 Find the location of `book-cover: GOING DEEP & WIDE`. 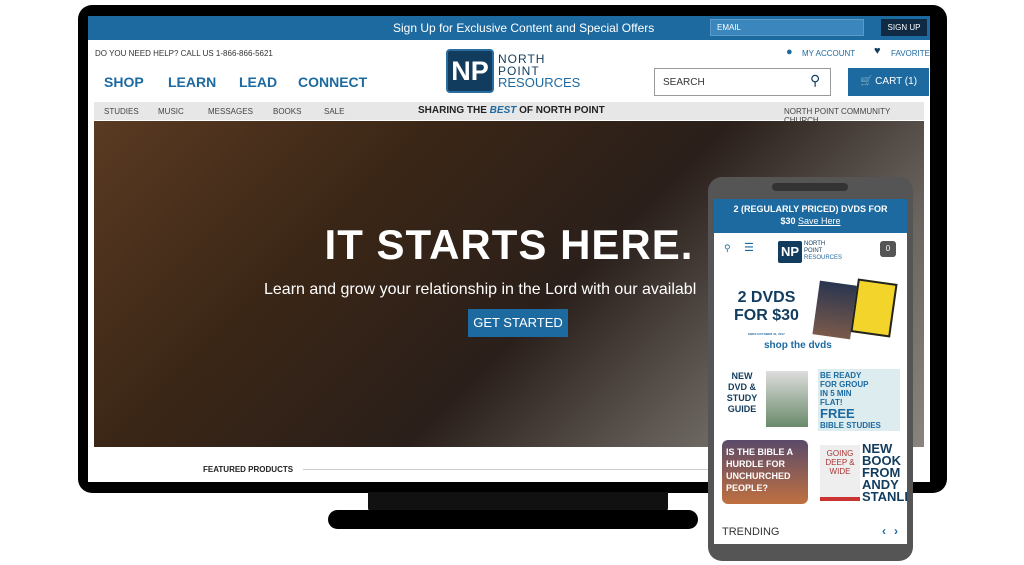

book-cover: GOING DEEP & WIDE is located at coordinates (840, 473).